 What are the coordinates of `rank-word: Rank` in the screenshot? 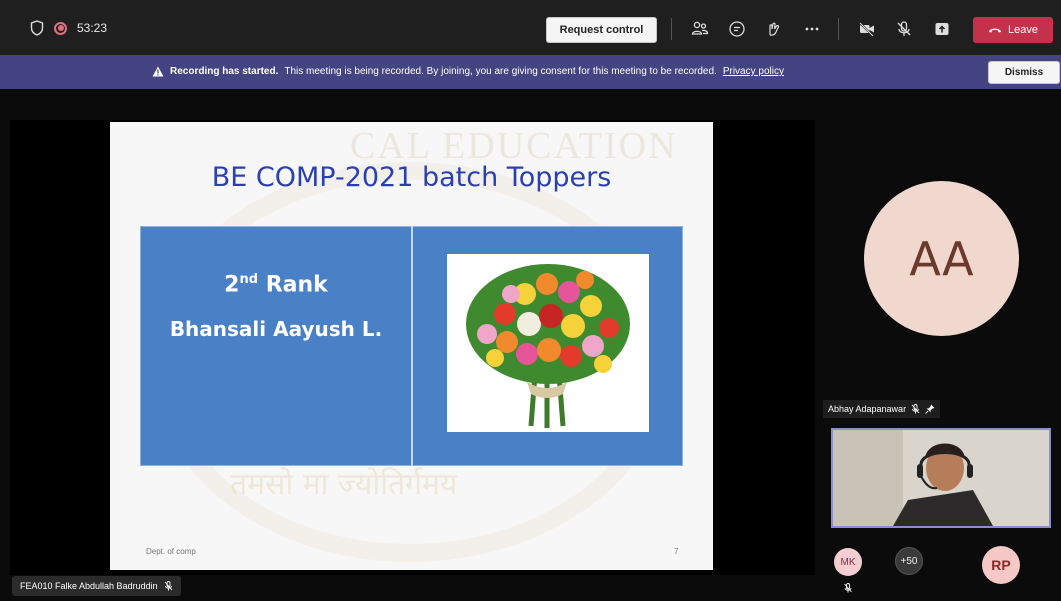 It's located at (296, 285).